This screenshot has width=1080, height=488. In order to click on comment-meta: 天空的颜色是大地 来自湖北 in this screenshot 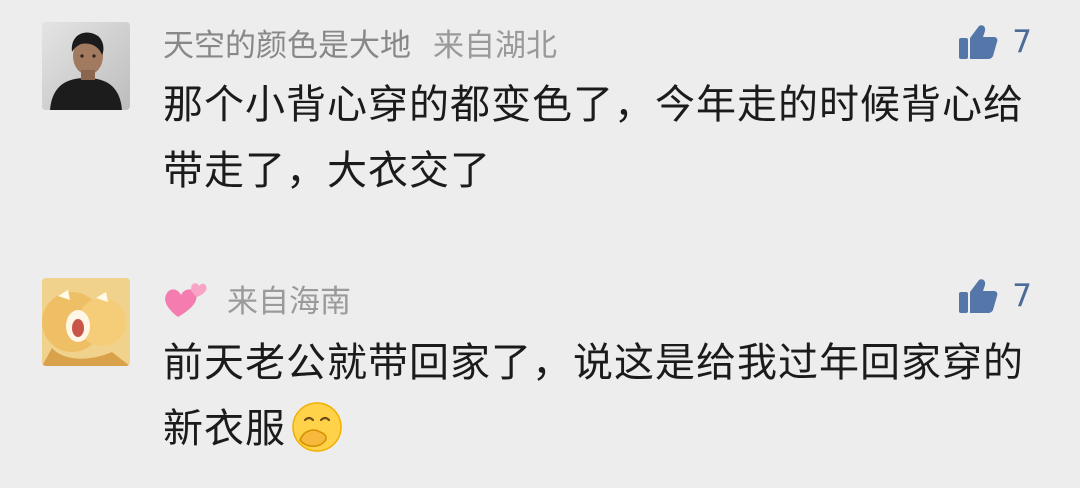, I will do `click(360, 42)`.